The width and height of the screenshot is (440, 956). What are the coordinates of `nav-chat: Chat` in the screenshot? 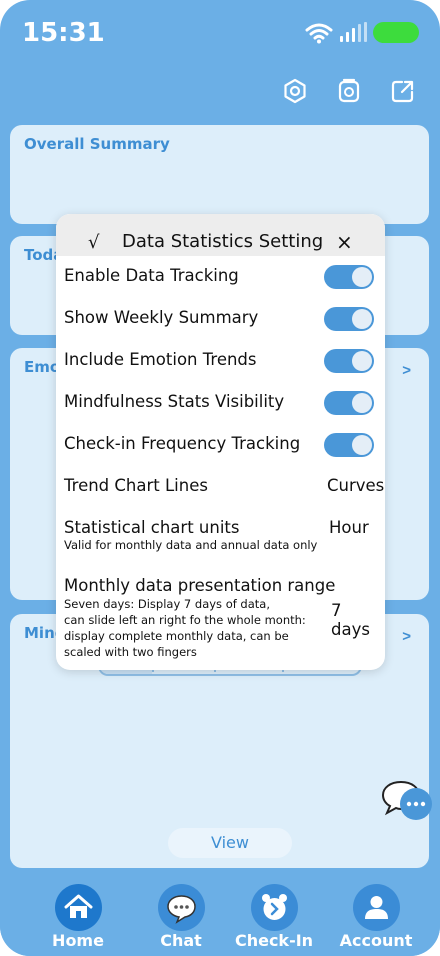 It's located at (181, 917).